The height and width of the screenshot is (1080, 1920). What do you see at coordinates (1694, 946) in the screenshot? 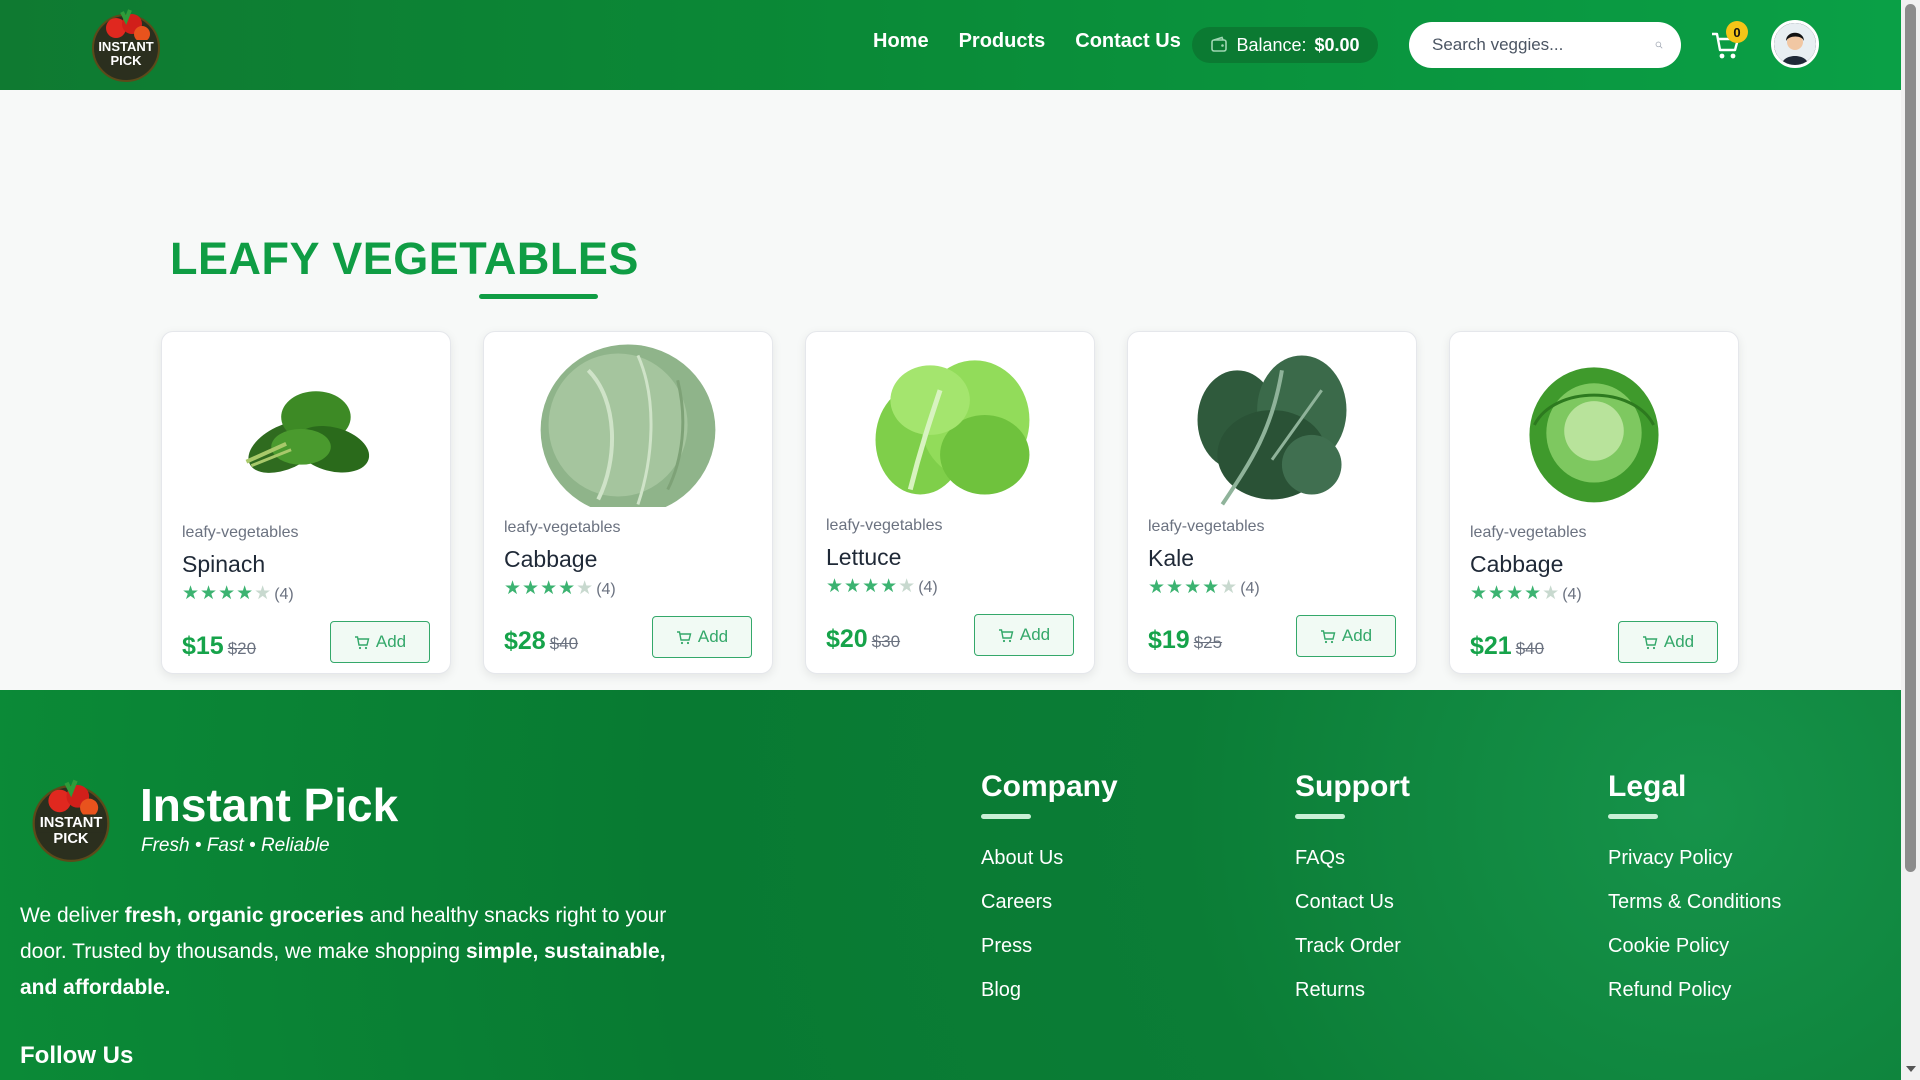
I see `footer-link-cookie-policy: Cookie Policy` at bounding box center [1694, 946].